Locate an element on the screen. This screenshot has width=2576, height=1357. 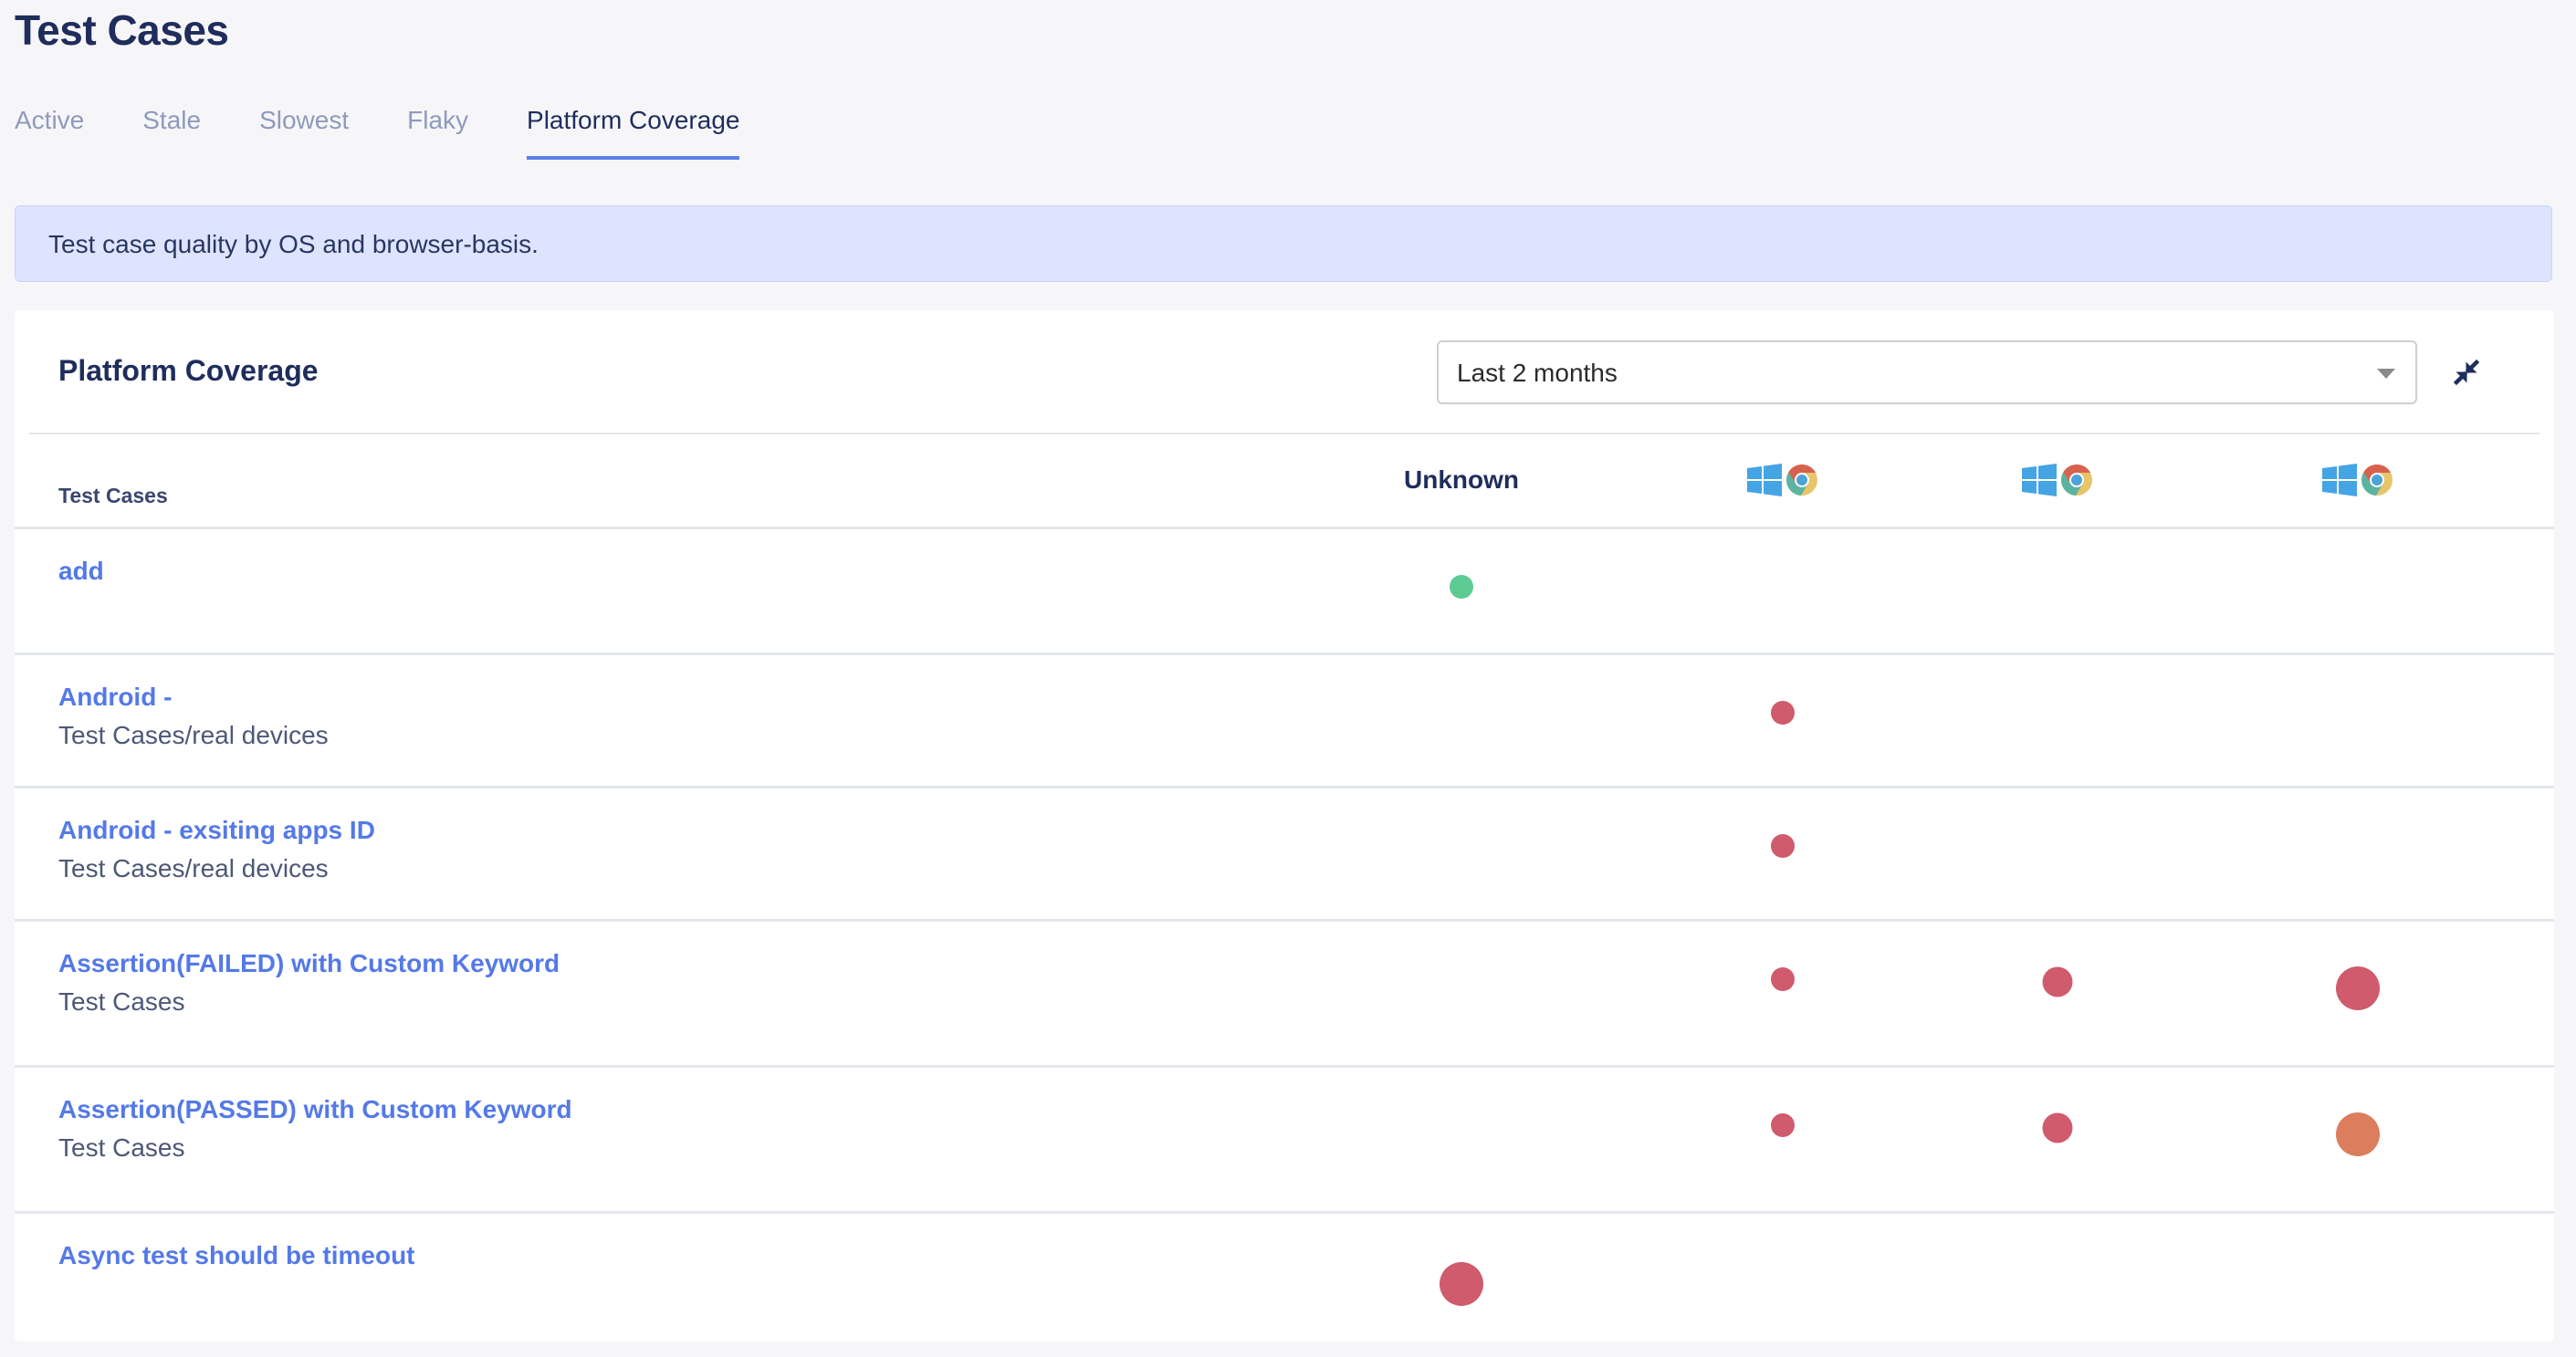
column-header-unknown: Unknown is located at coordinates (1461, 479).